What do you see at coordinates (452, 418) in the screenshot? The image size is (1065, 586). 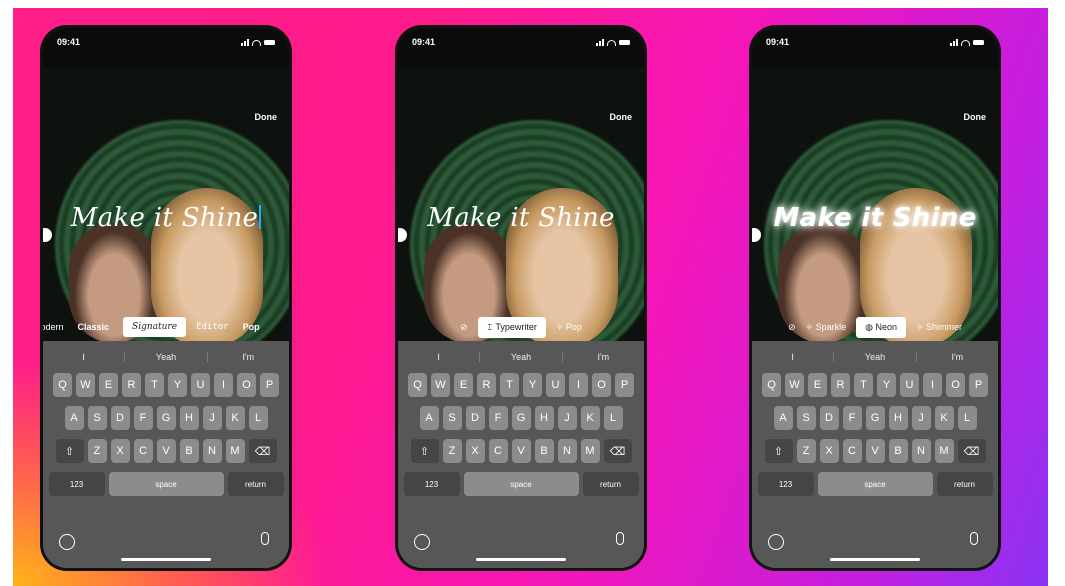 I see `key: S` at bounding box center [452, 418].